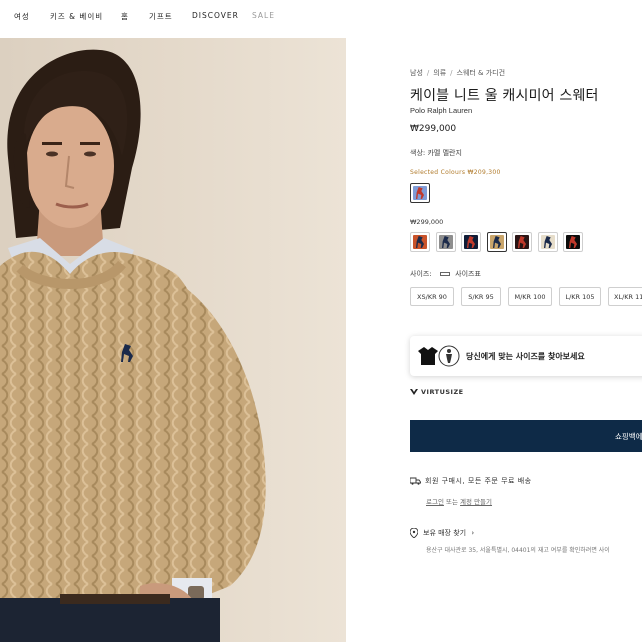  Describe the element at coordinates (628, 436) in the screenshot. I see `add-to-bag-label: 쇼핑백에` at that location.